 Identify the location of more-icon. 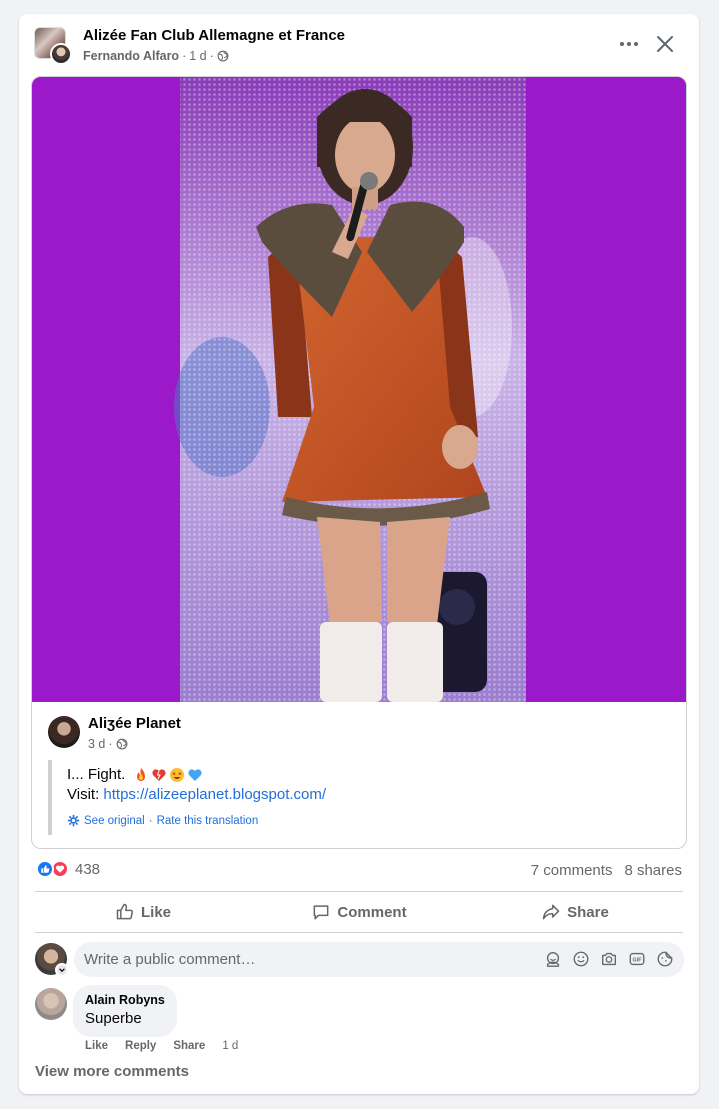
(629, 44).